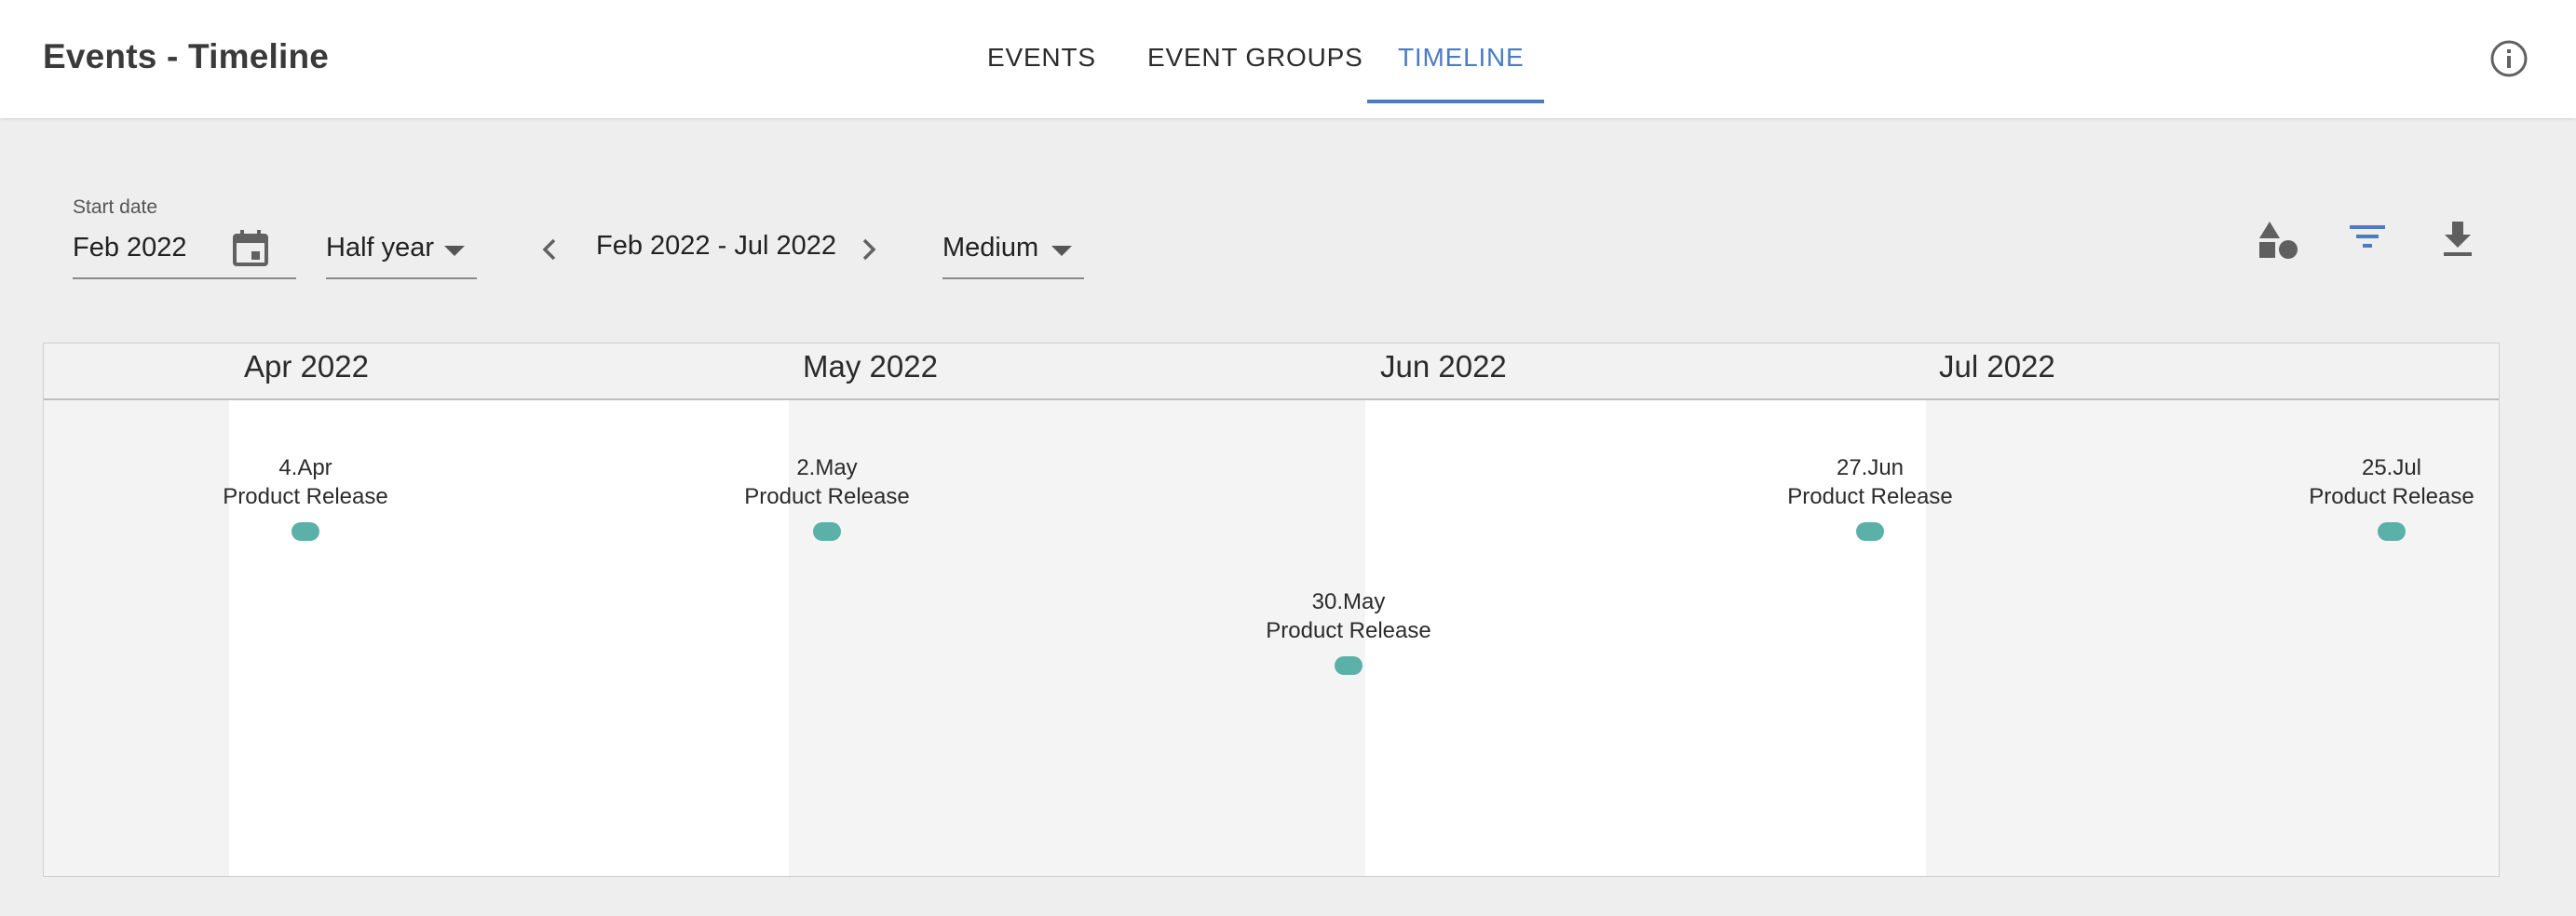 The height and width of the screenshot is (916, 2576). Describe the element at coordinates (509, 610) in the screenshot. I see `month-column-apr` at that location.